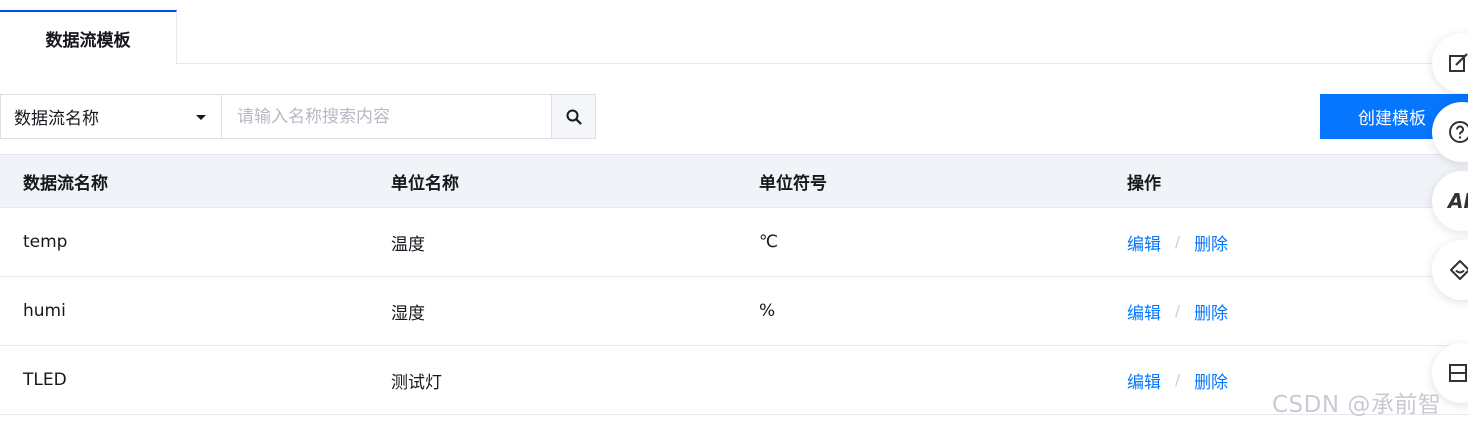 Image resolution: width=1468 pixels, height=426 pixels. Describe the element at coordinates (408, 313) in the screenshot. I see `cell-unit-name: 湿度` at that location.